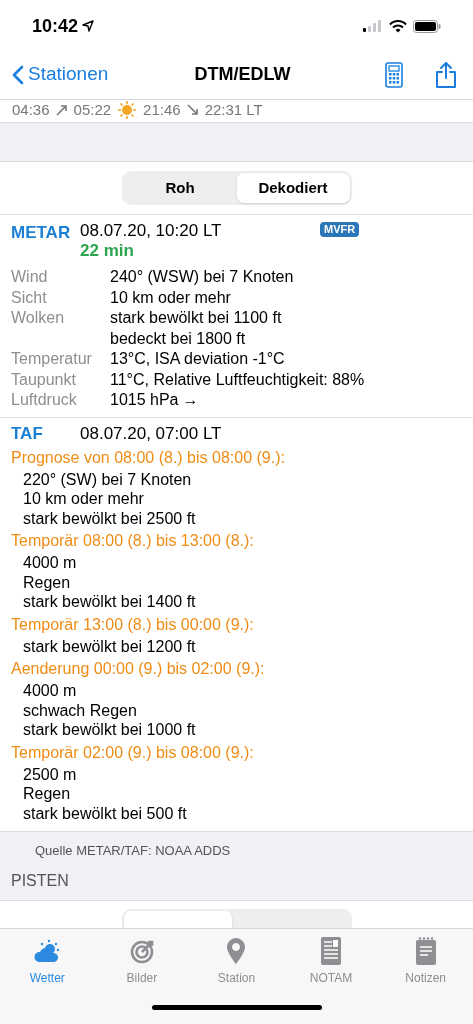 The height and width of the screenshot is (1024, 473). I want to click on taf-time: 08.07.20, 07:00 LT, so click(151, 433).